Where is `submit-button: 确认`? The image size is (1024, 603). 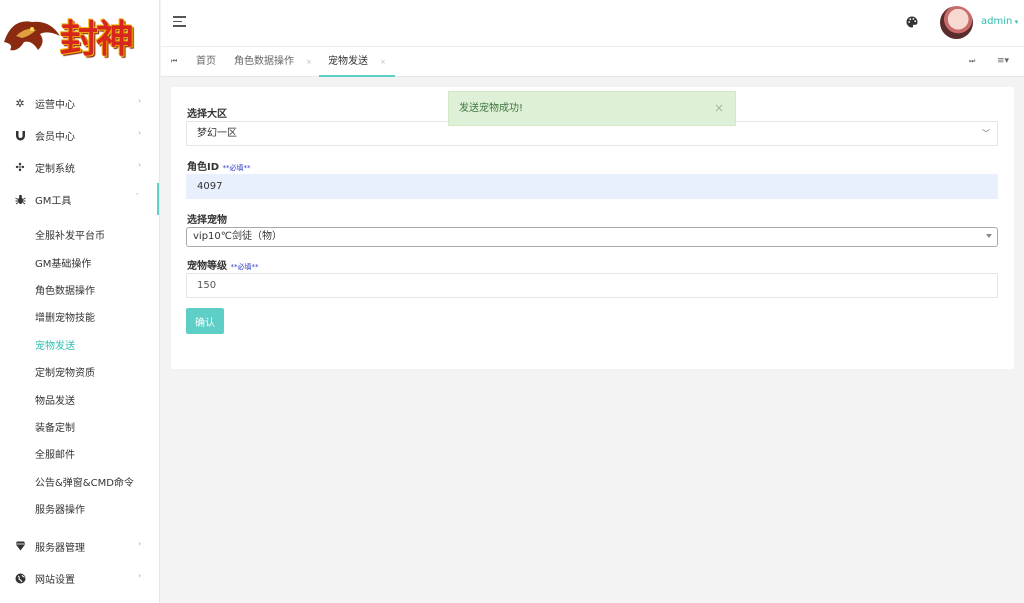 submit-button: 确认 is located at coordinates (205, 321).